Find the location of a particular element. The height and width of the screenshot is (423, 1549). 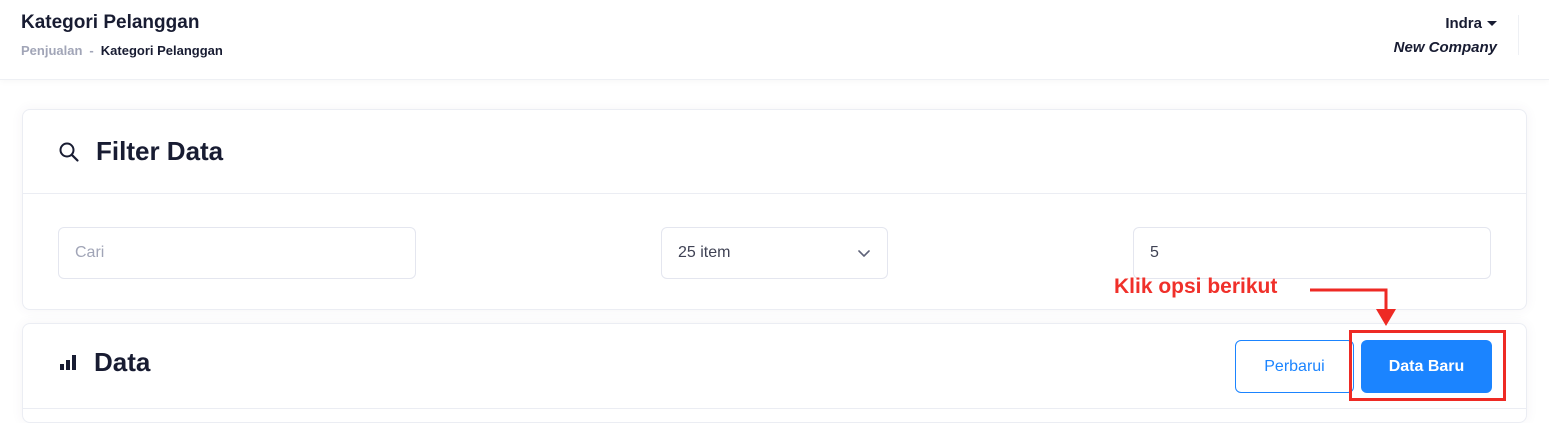

caret-down-icon is located at coordinates (1492, 23).